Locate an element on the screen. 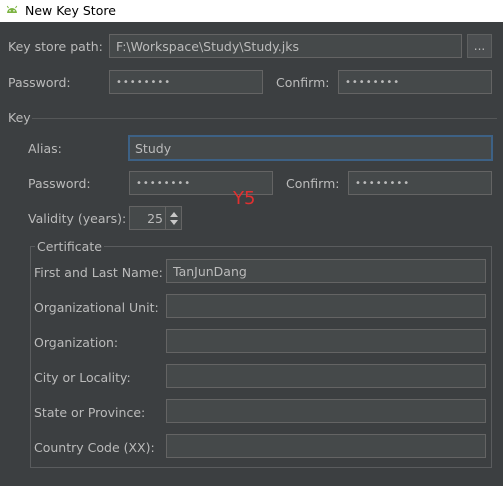 The image size is (503, 486). cert-org-label: Organization: is located at coordinates (76, 342).